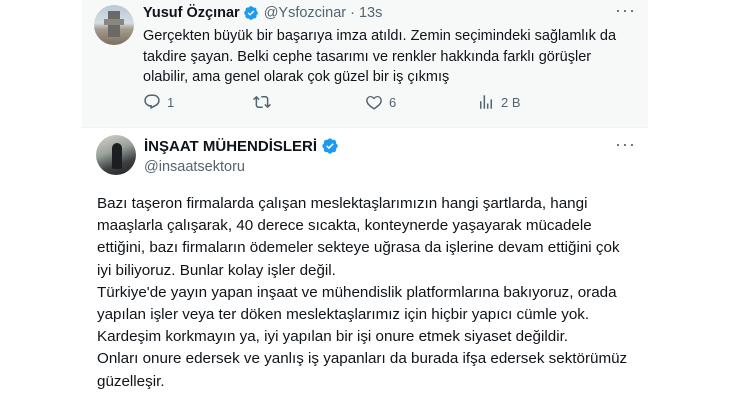 The image size is (730, 420). I want to click on author-handle: @insaatsektoru, so click(241, 167).